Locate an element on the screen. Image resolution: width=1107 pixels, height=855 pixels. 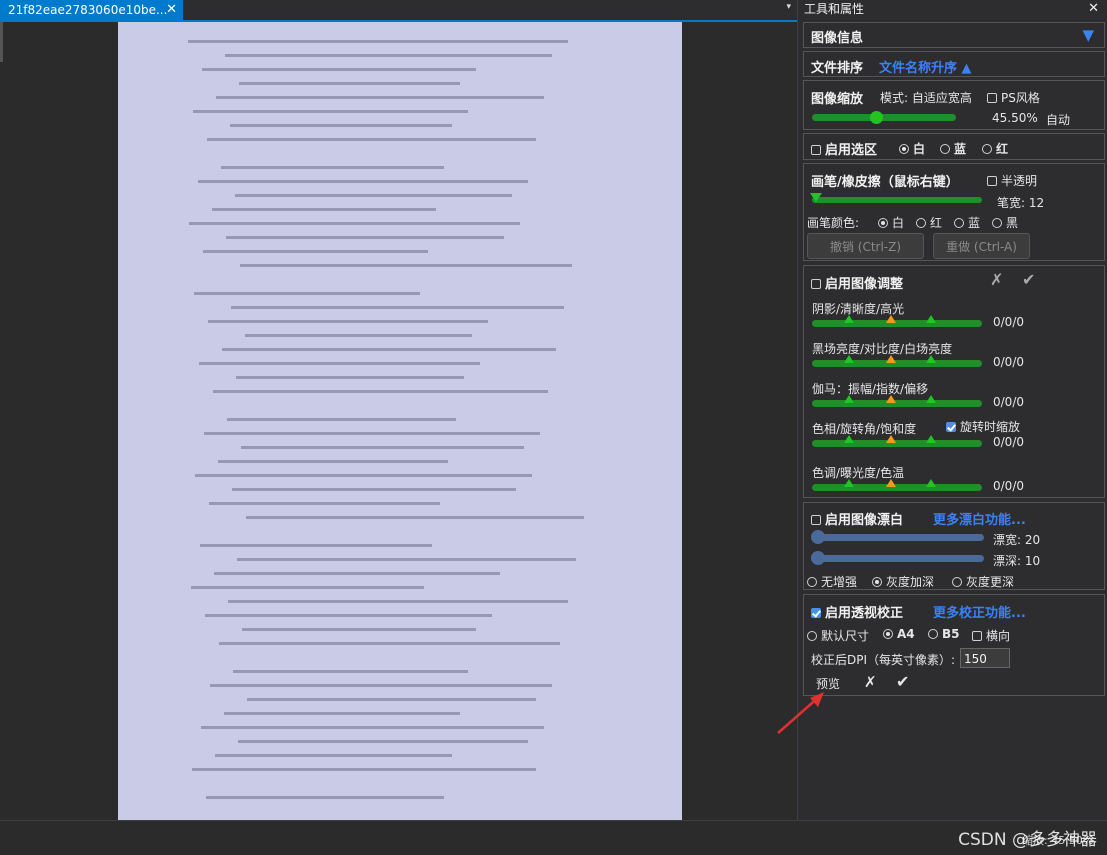
panel-title: 工具和属性 is located at coordinates (834, 9).